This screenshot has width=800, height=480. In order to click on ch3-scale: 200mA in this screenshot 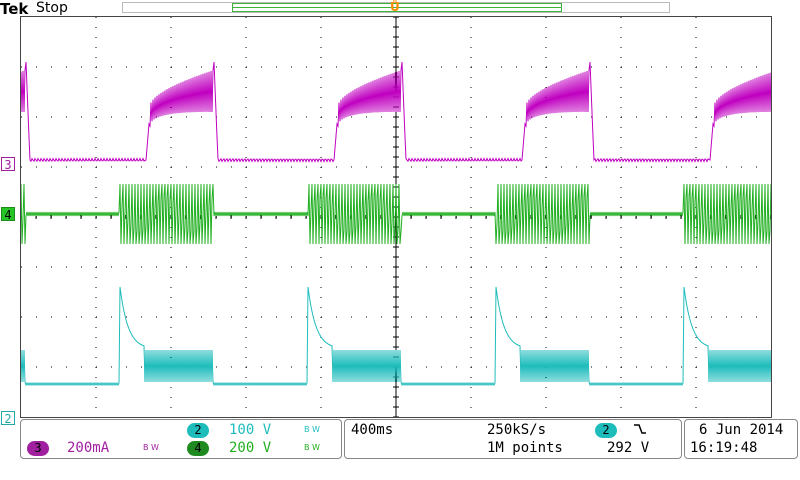, I will do `click(88, 448)`.